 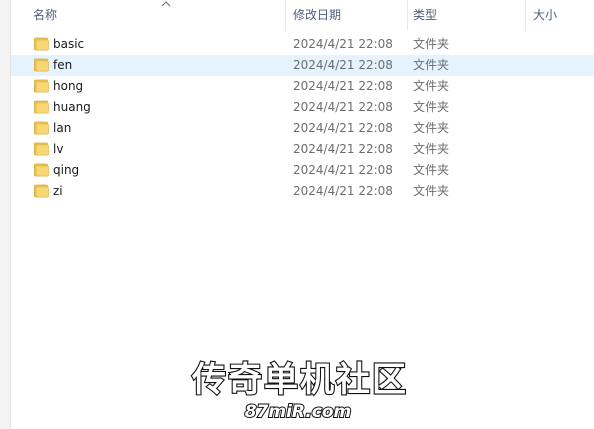 I want to click on name-cell: zi, so click(x=156, y=191).